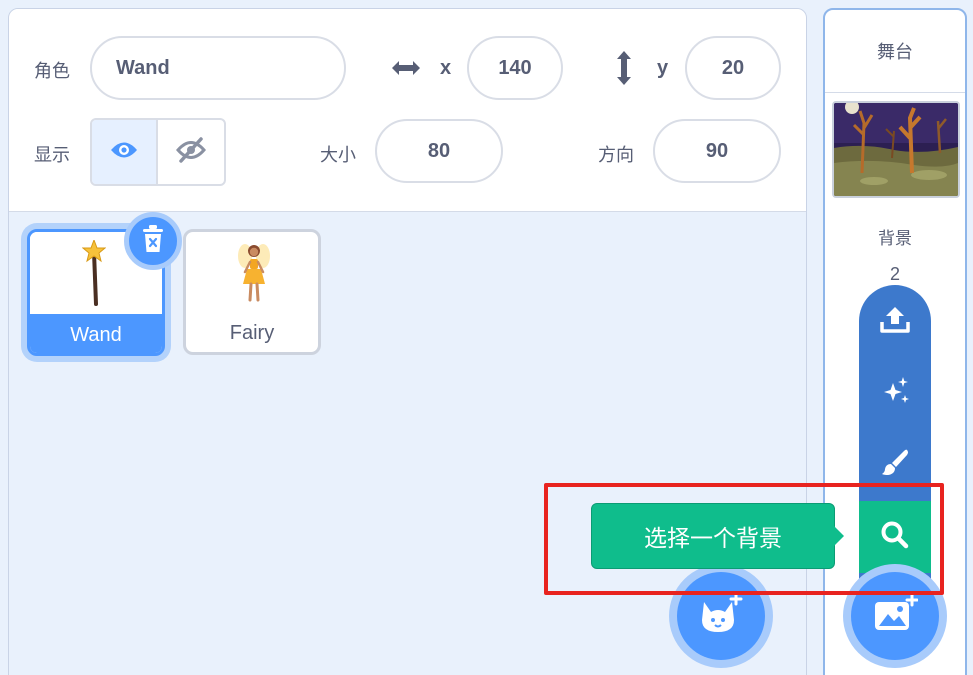 This screenshot has width=973, height=675. What do you see at coordinates (52, 71) in the screenshot?
I see `sprite-label: 角色` at bounding box center [52, 71].